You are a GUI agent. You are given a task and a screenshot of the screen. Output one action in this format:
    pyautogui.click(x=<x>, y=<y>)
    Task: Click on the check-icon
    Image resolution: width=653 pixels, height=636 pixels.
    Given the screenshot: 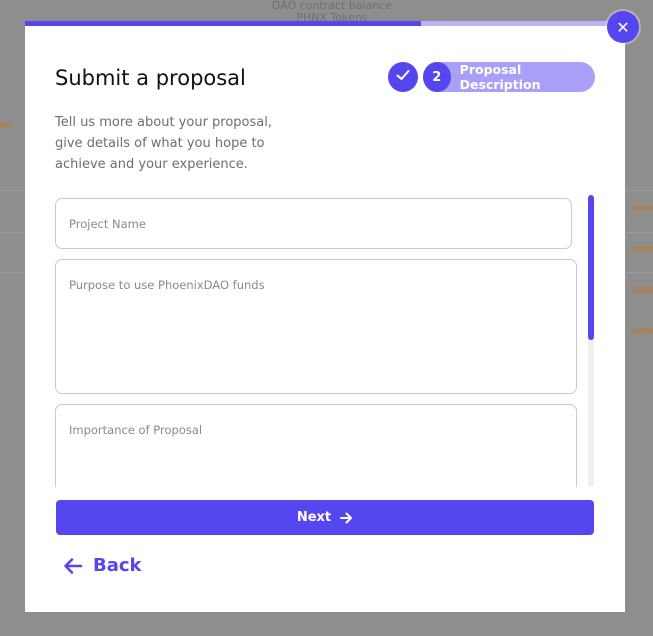 What is the action you would take?
    pyautogui.click(x=403, y=77)
    